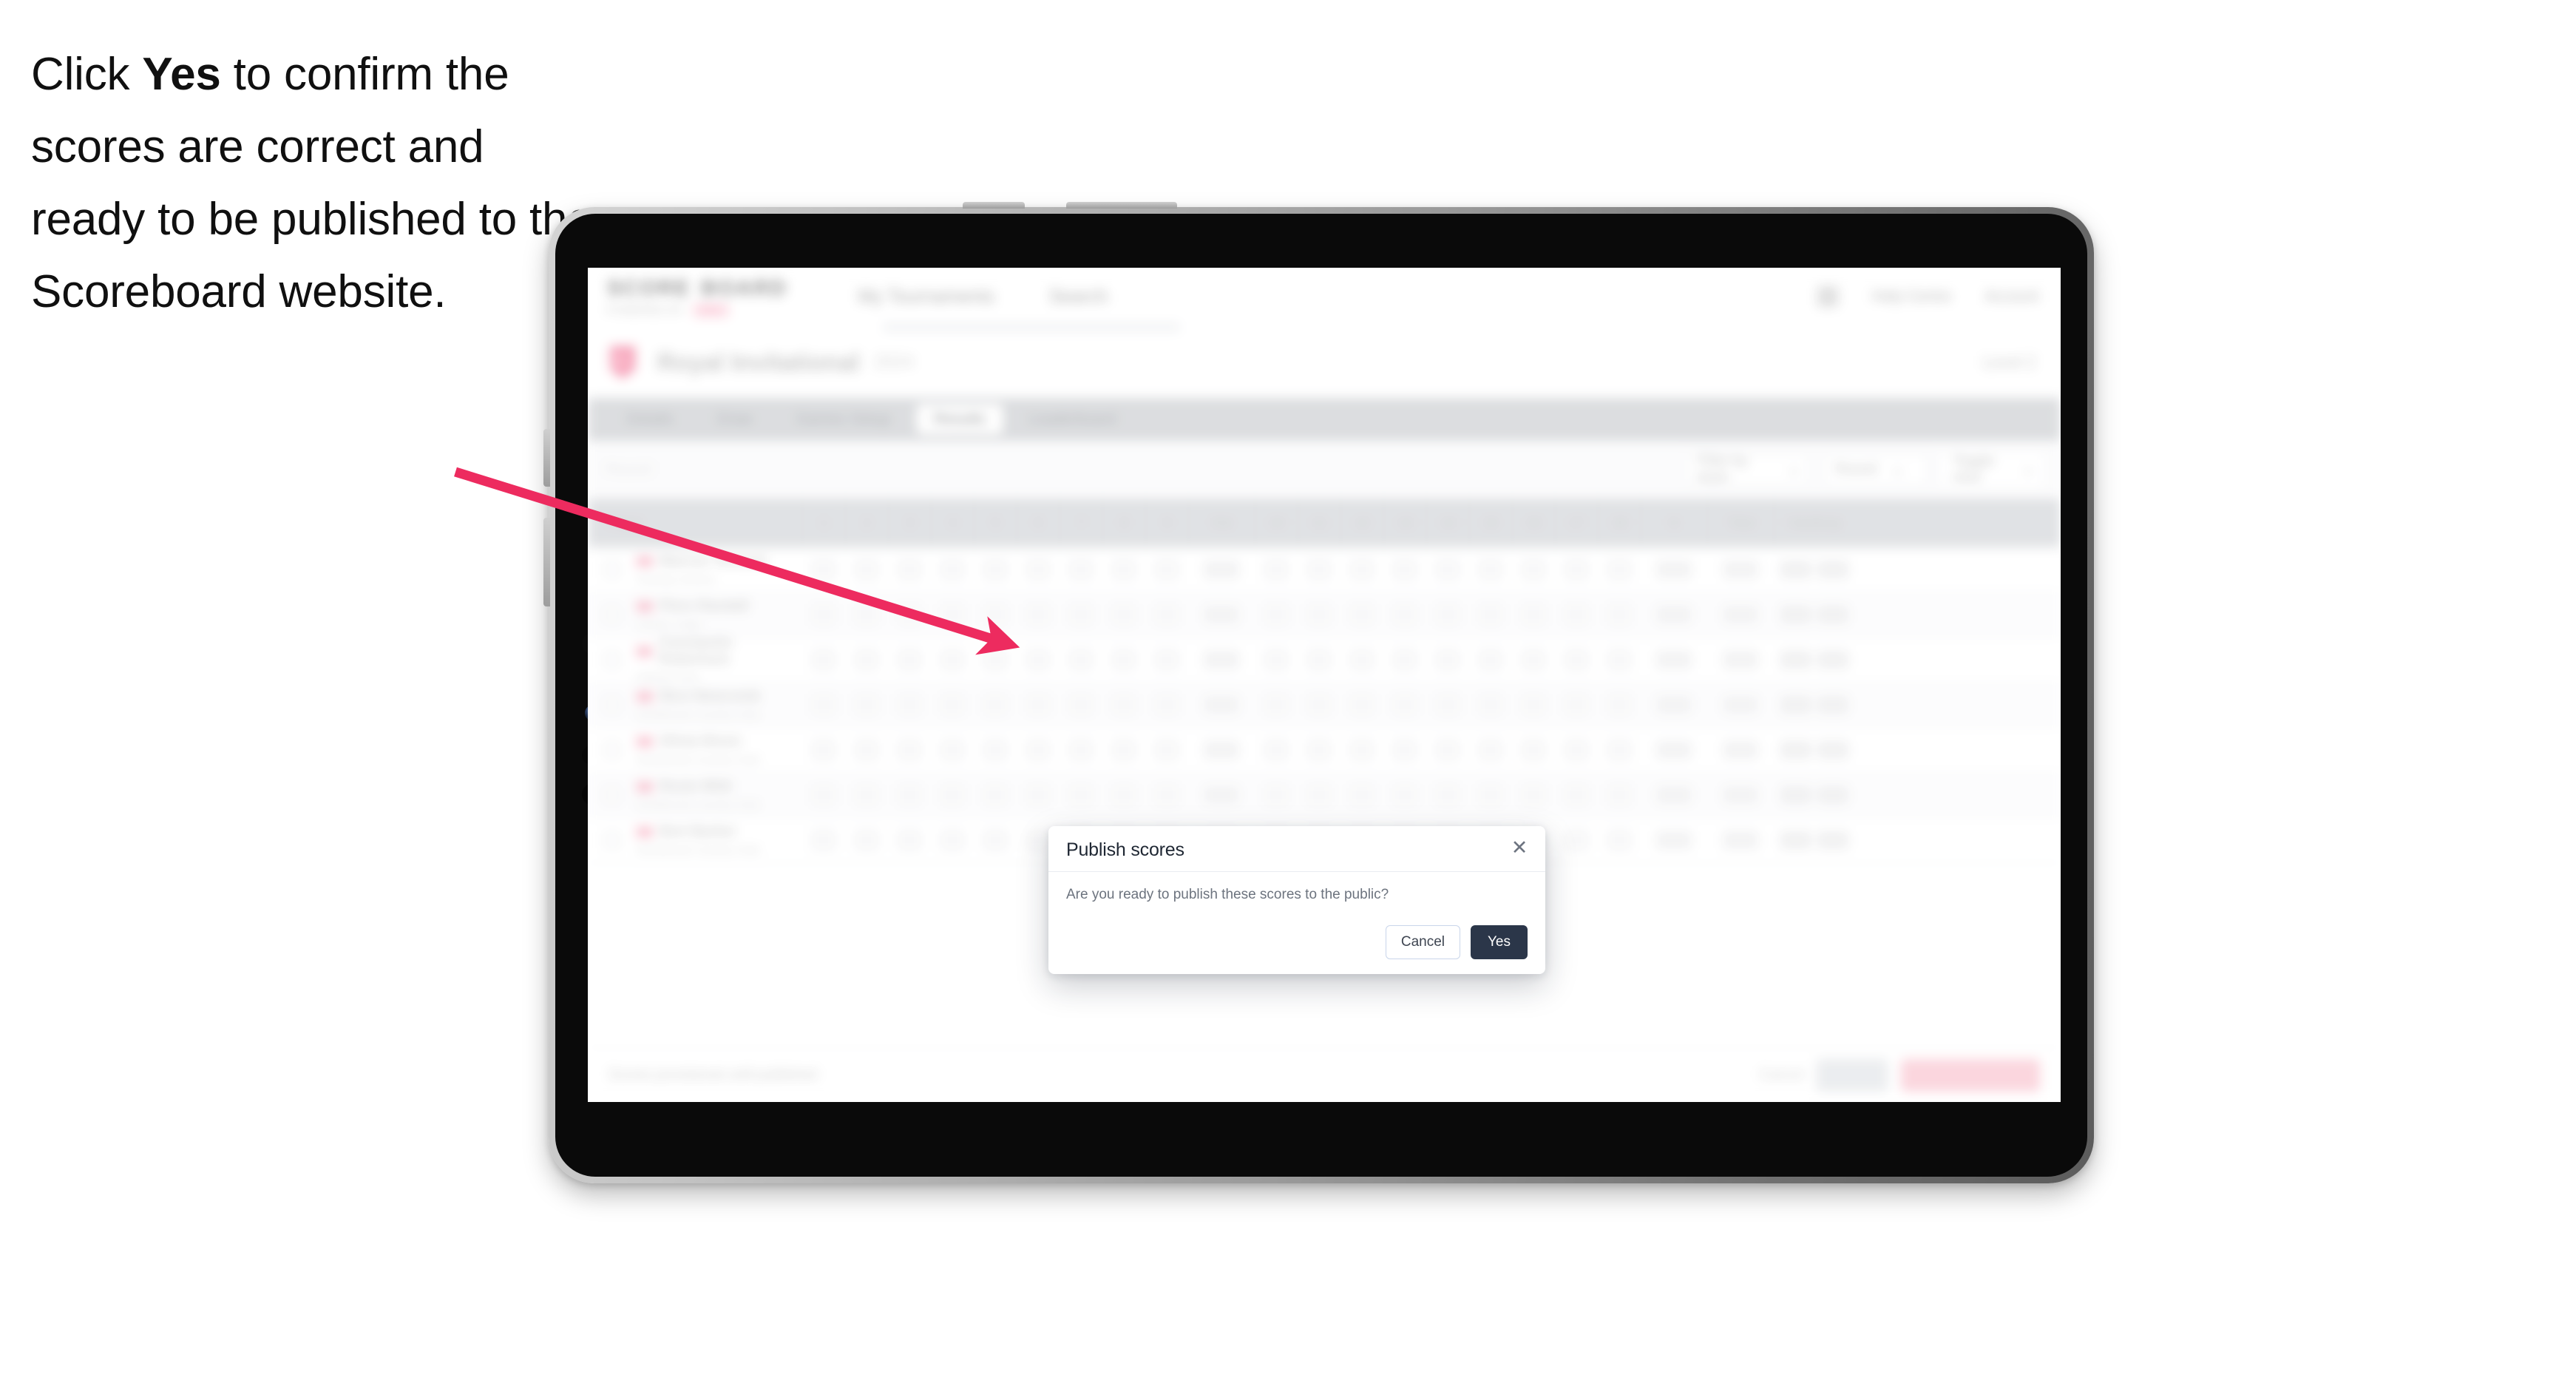 The width and height of the screenshot is (2576, 1386). Describe the element at coordinates (1125, 849) in the screenshot. I see `dialog-title: Publish scores` at that location.